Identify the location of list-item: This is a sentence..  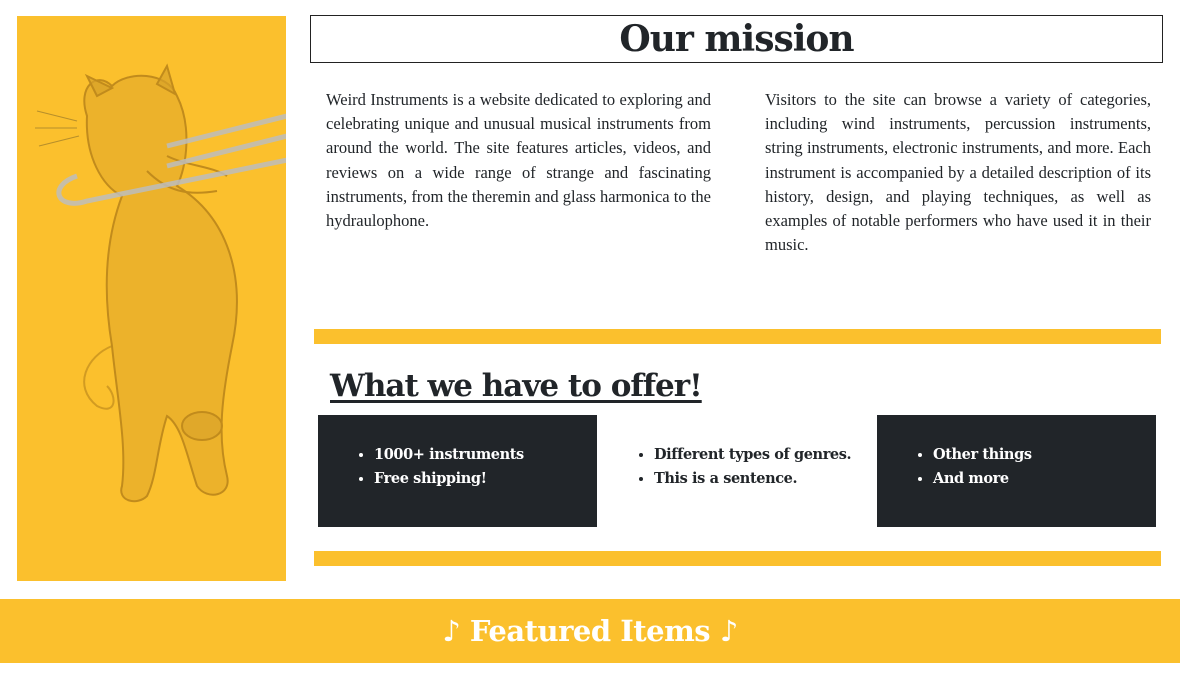
(765, 479).